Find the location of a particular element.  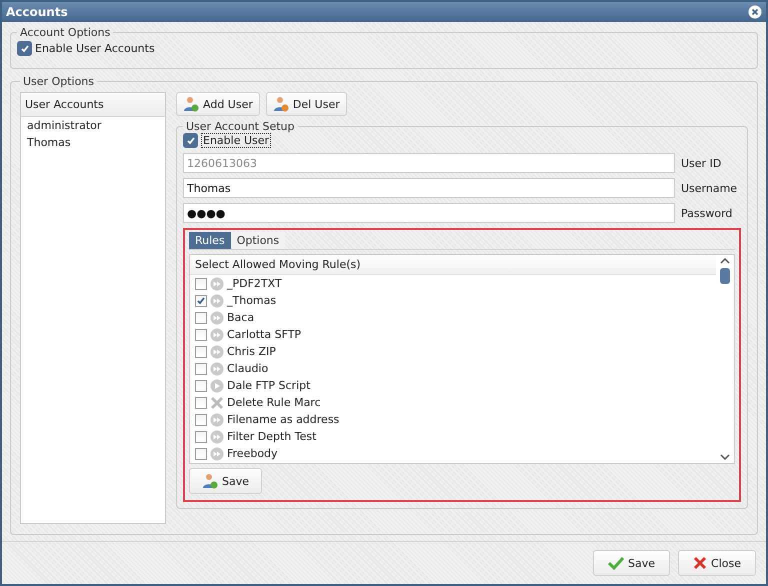

rule-label: Dale FTP Script is located at coordinates (268, 385).